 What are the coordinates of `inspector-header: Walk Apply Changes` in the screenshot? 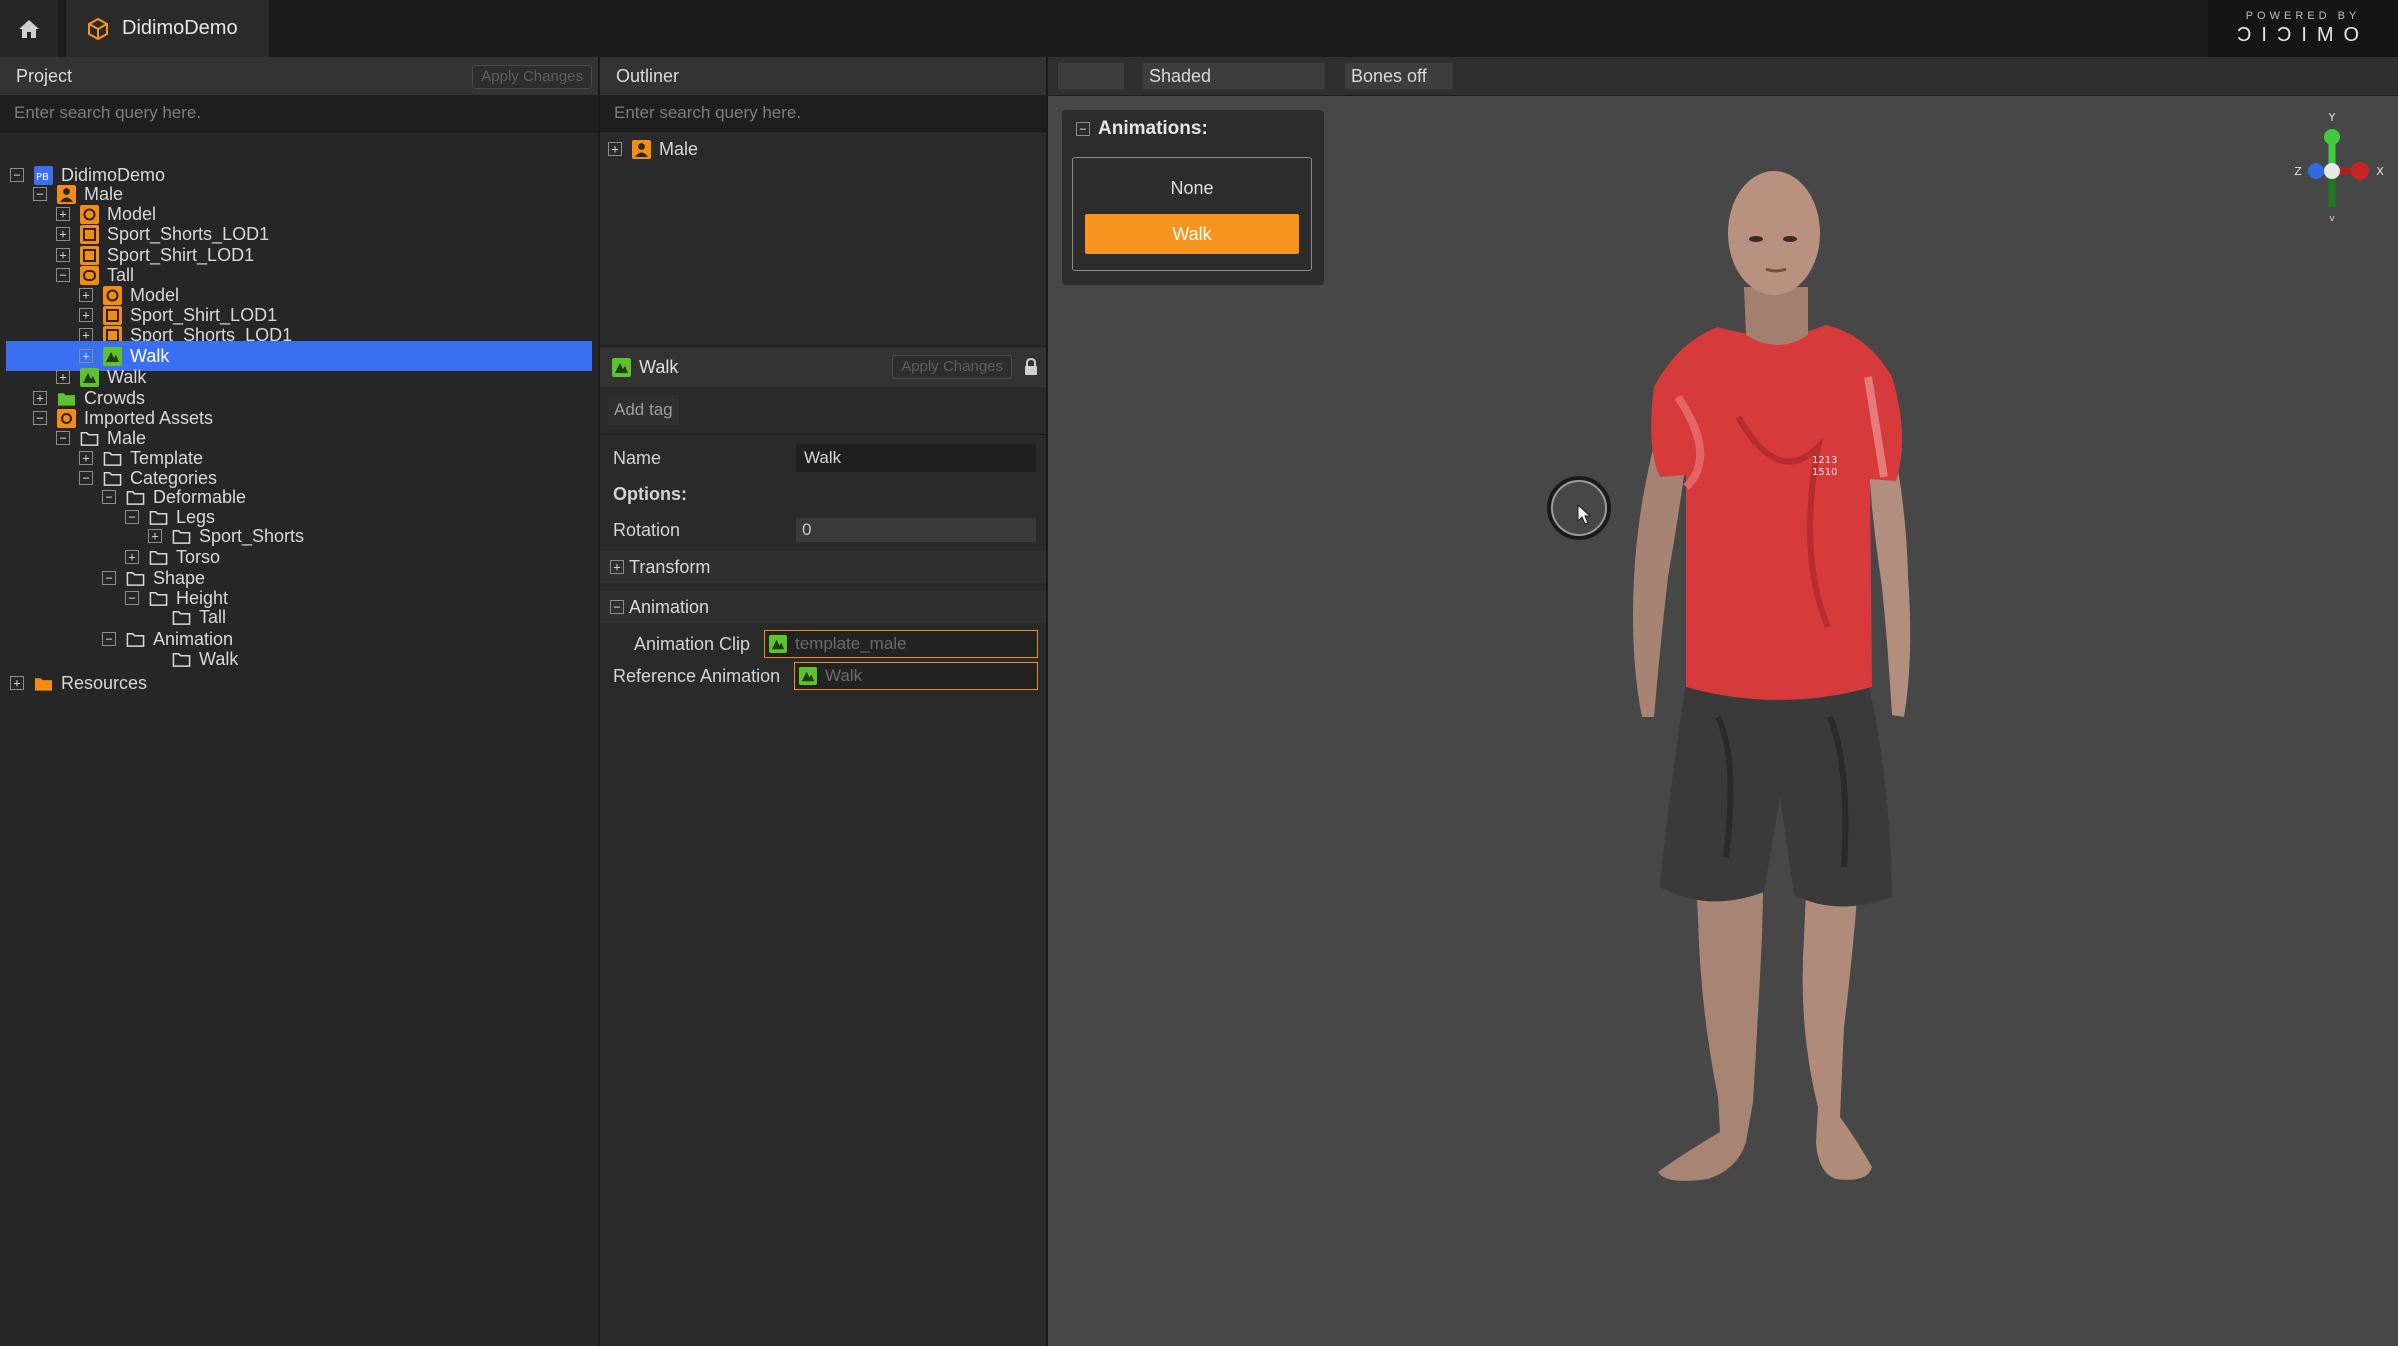 It's located at (823, 366).